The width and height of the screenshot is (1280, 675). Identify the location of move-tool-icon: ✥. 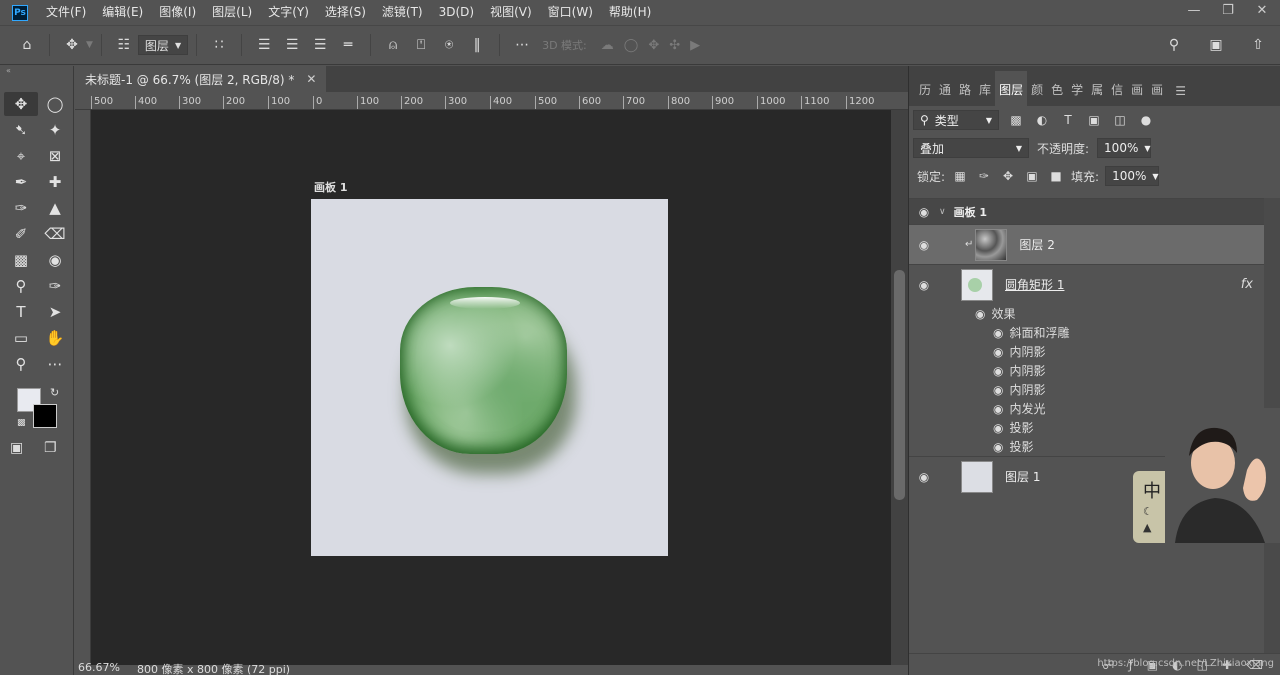
(21, 104).